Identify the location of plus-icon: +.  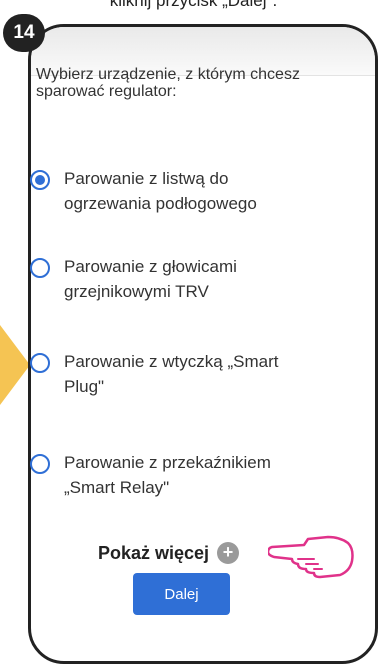
(228, 553).